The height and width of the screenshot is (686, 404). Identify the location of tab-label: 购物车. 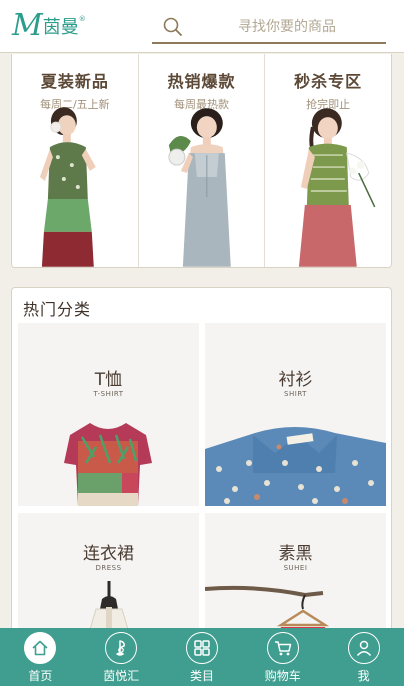
(282, 676).